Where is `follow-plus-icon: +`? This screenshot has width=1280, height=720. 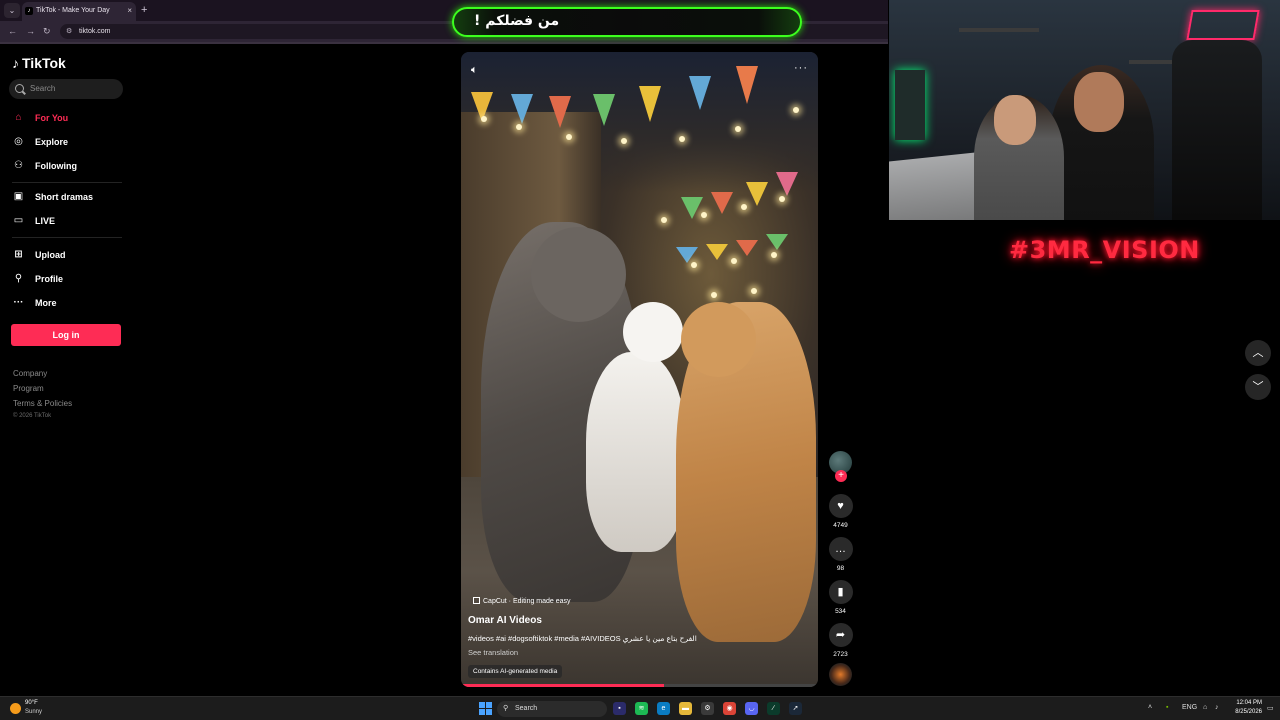
follow-plus-icon: + is located at coordinates (841, 476).